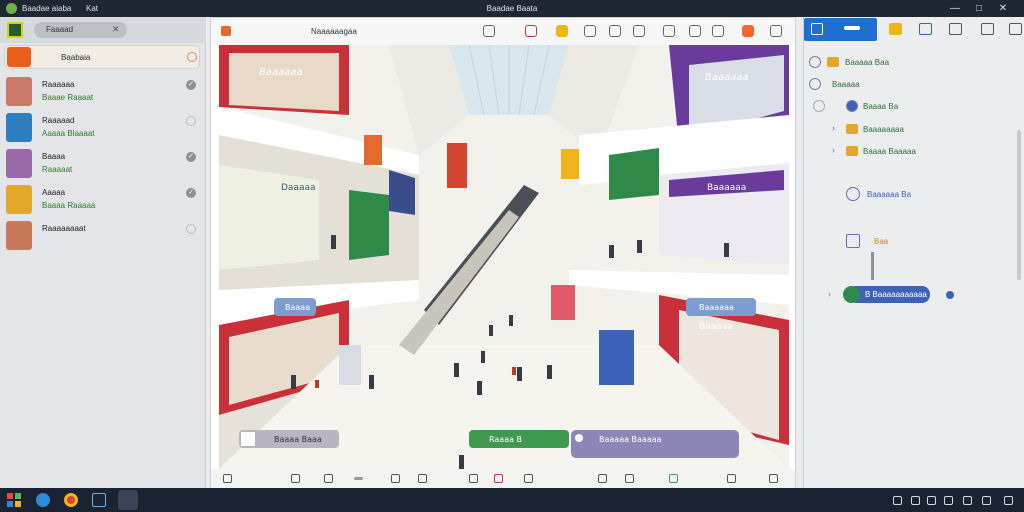  What do you see at coordinates (639, 31) in the screenshot?
I see `rotate-icon` at bounding box center [639, 31].